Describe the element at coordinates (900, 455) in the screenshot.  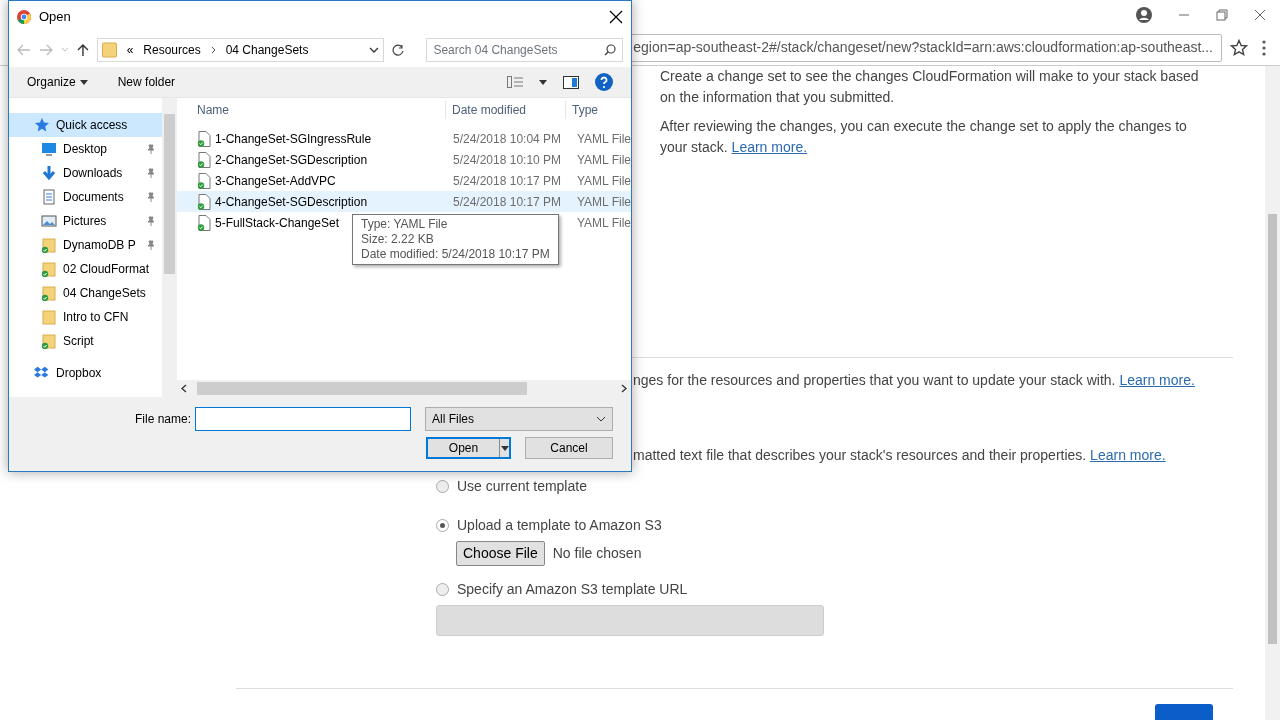
I see `template-description: matted text file that describes your stack's resources and their properties. Learn more.` at that location.